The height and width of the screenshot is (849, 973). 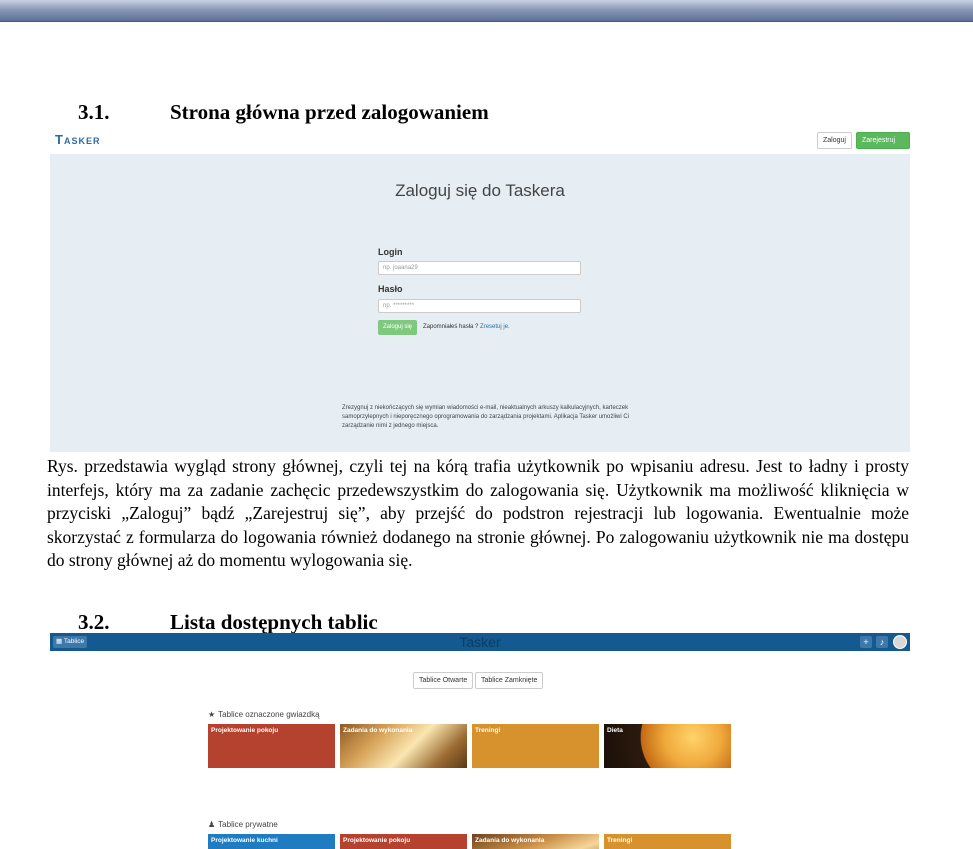 I want to click on top-nav-bar: Tasker ▦ Tablice + ♪, so click(x=480, y=642).